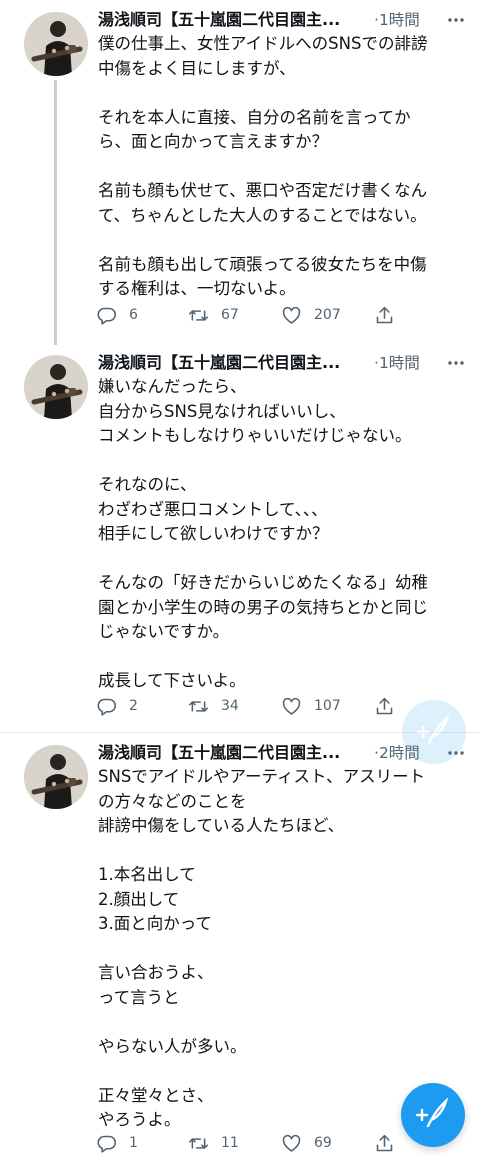 The height and width of the screenshot is (1167, 480). What do you see at coordinates (213, 315) in the screenshot?
I see `retweets-button: 67` at bounding box center [213, 315].